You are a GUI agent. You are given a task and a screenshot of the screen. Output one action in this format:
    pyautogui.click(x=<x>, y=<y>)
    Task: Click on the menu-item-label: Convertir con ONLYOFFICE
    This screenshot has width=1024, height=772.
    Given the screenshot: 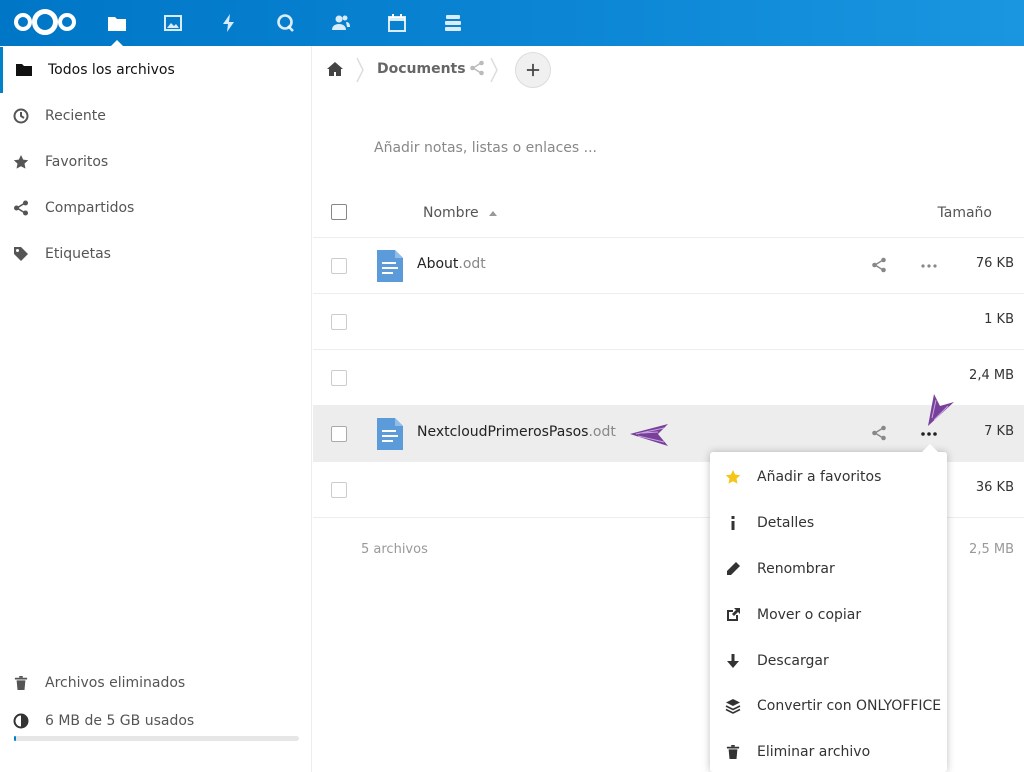 What is the action you would take?
    pyautogui.click(x=849, y=706)
    